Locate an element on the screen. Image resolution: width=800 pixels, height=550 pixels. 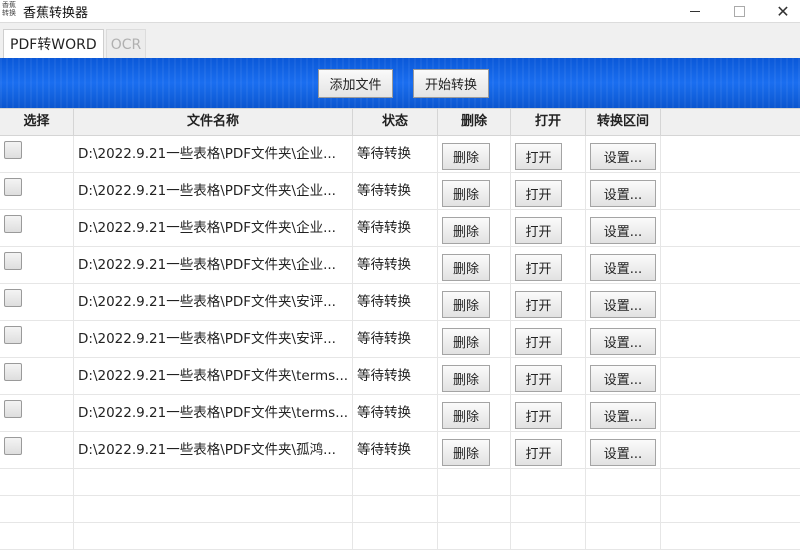
close-icon: ✕ is located at coordinates (783, 11).